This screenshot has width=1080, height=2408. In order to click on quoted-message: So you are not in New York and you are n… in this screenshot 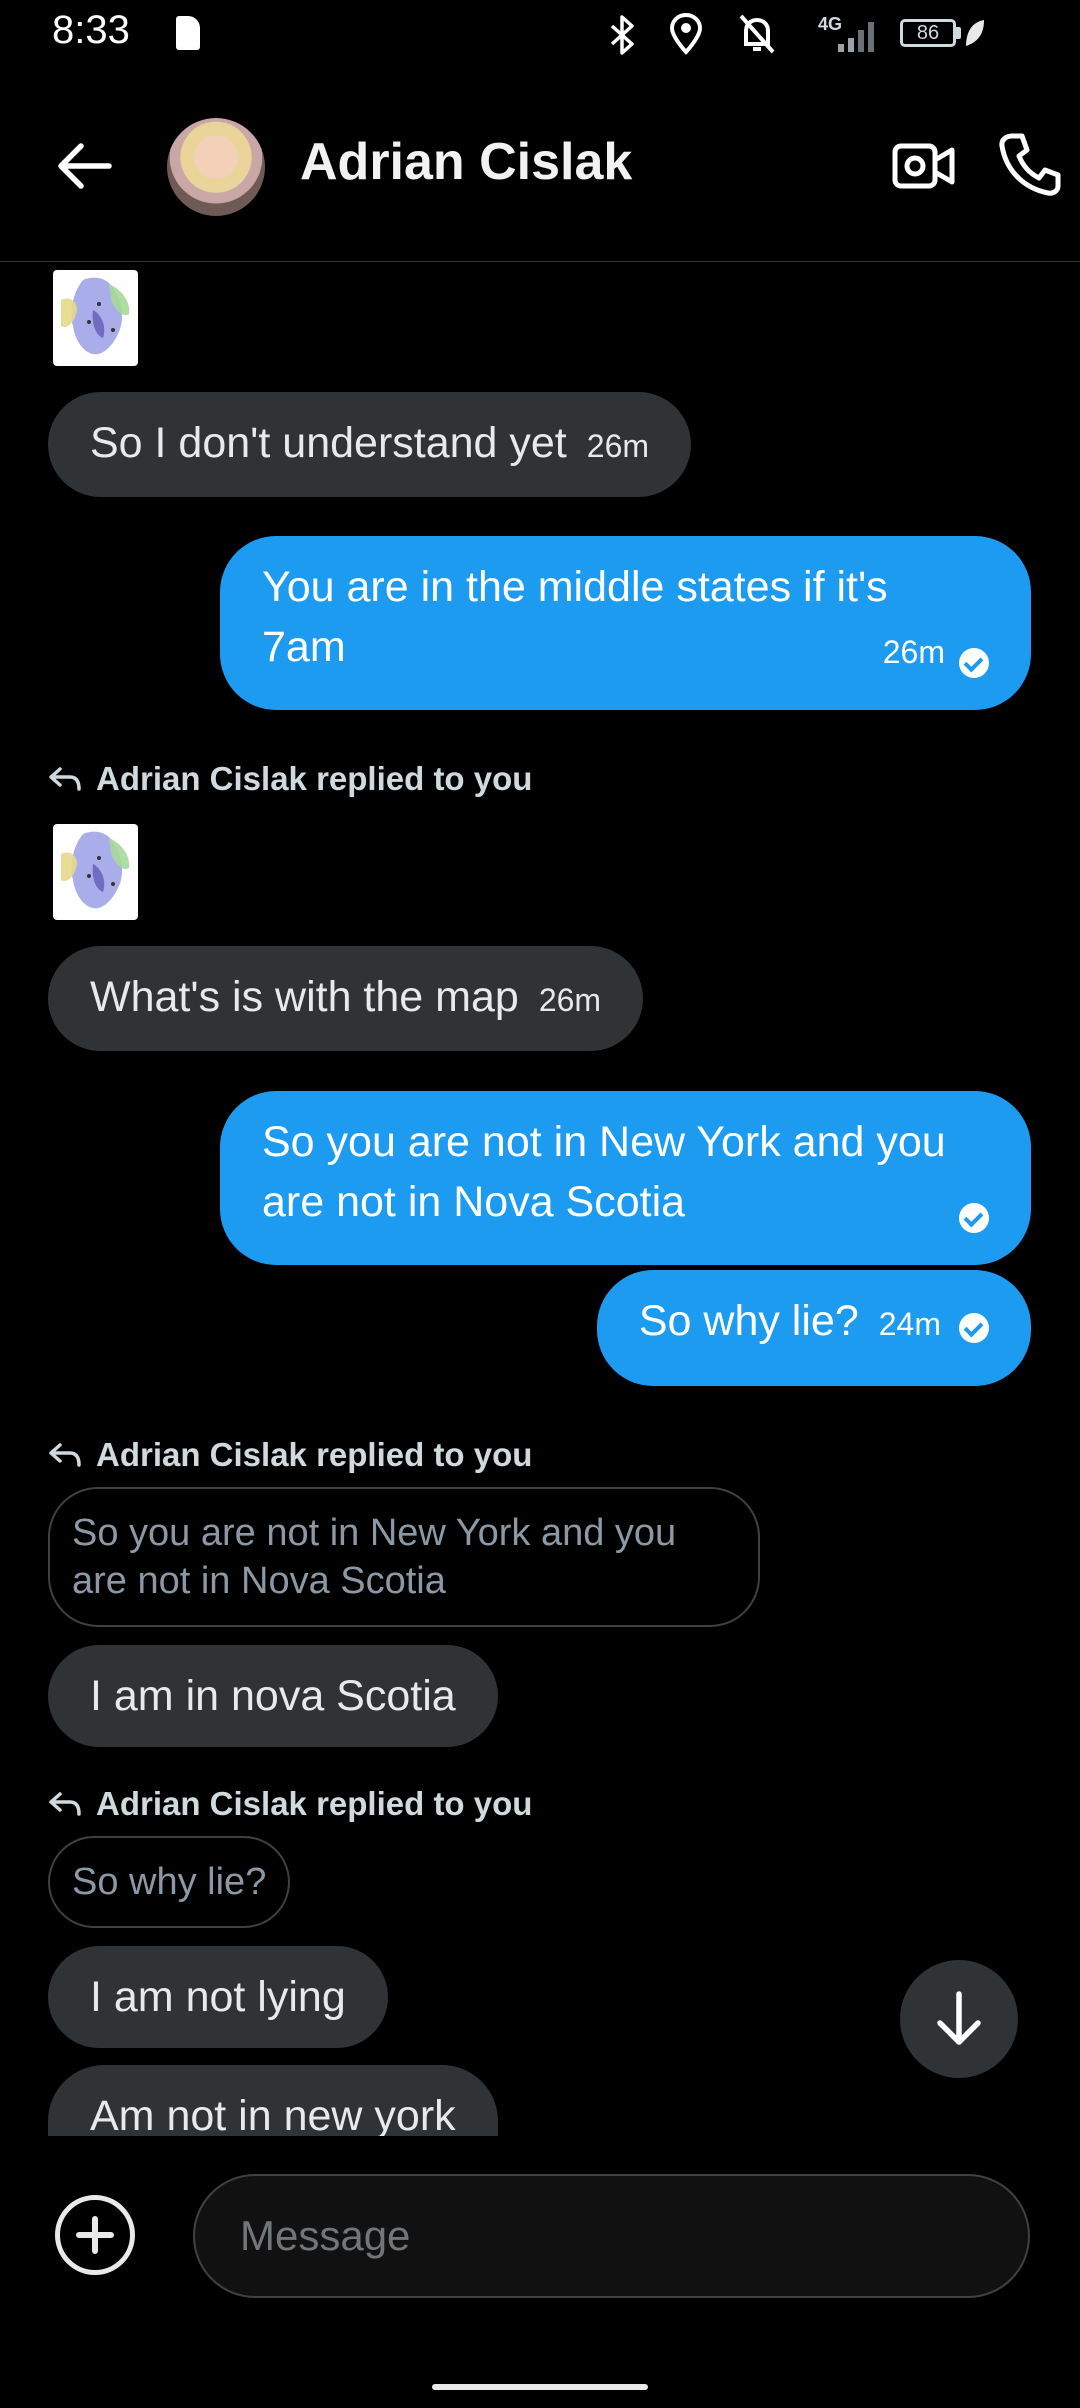, I will do `click(404, 1557)`.